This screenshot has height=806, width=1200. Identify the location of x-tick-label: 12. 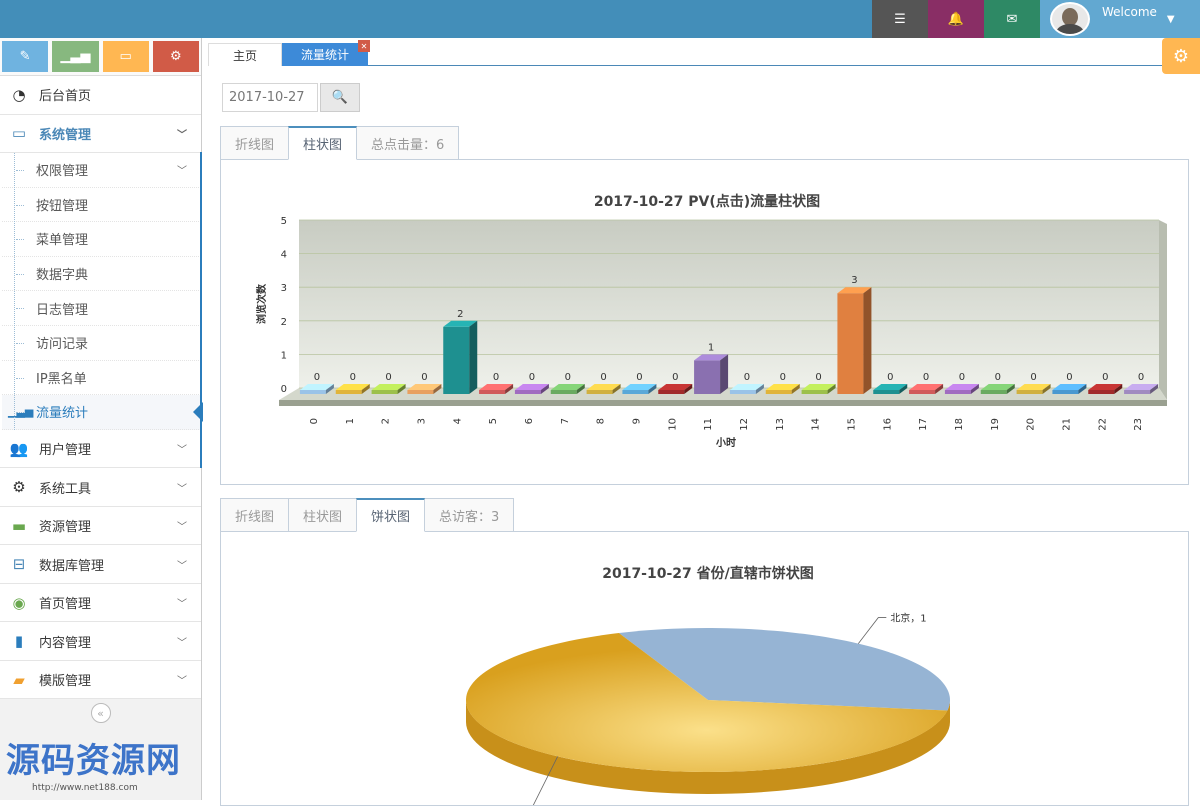
(744, 424).